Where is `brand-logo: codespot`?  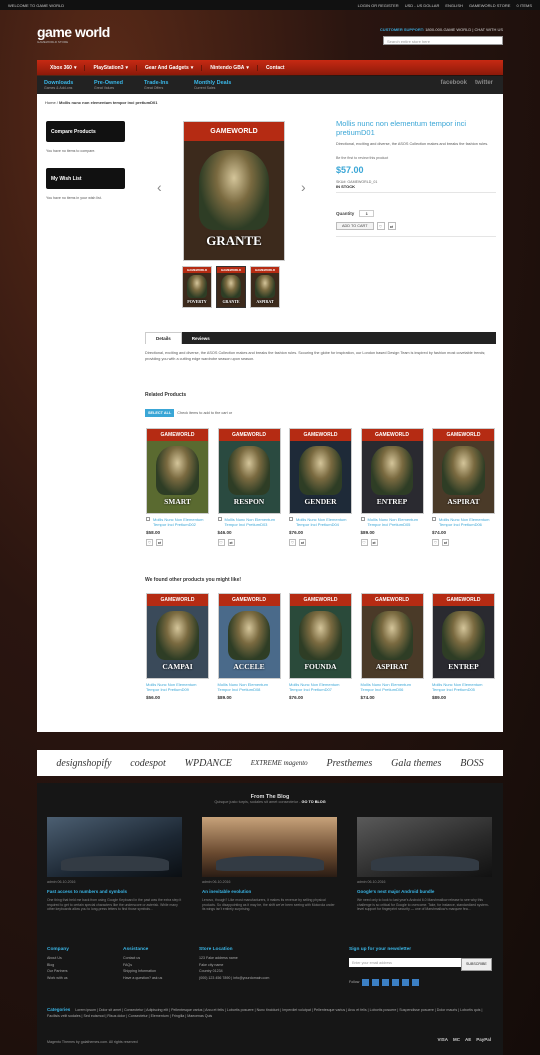 brand-logo: codespot is located at coordinates (148, 763).